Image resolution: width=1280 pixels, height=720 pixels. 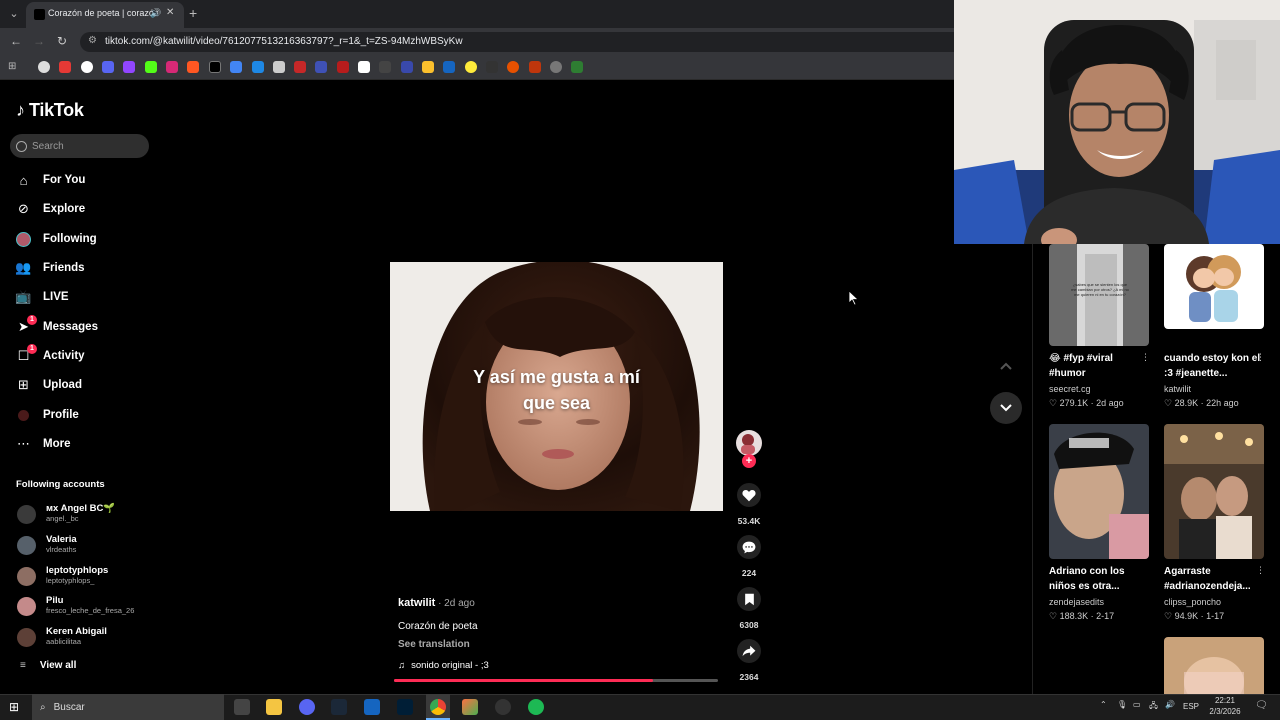 What do you see at coordinates (87, 146) in the screenshot?
I see `search-input` at bounding box center [87, 146].